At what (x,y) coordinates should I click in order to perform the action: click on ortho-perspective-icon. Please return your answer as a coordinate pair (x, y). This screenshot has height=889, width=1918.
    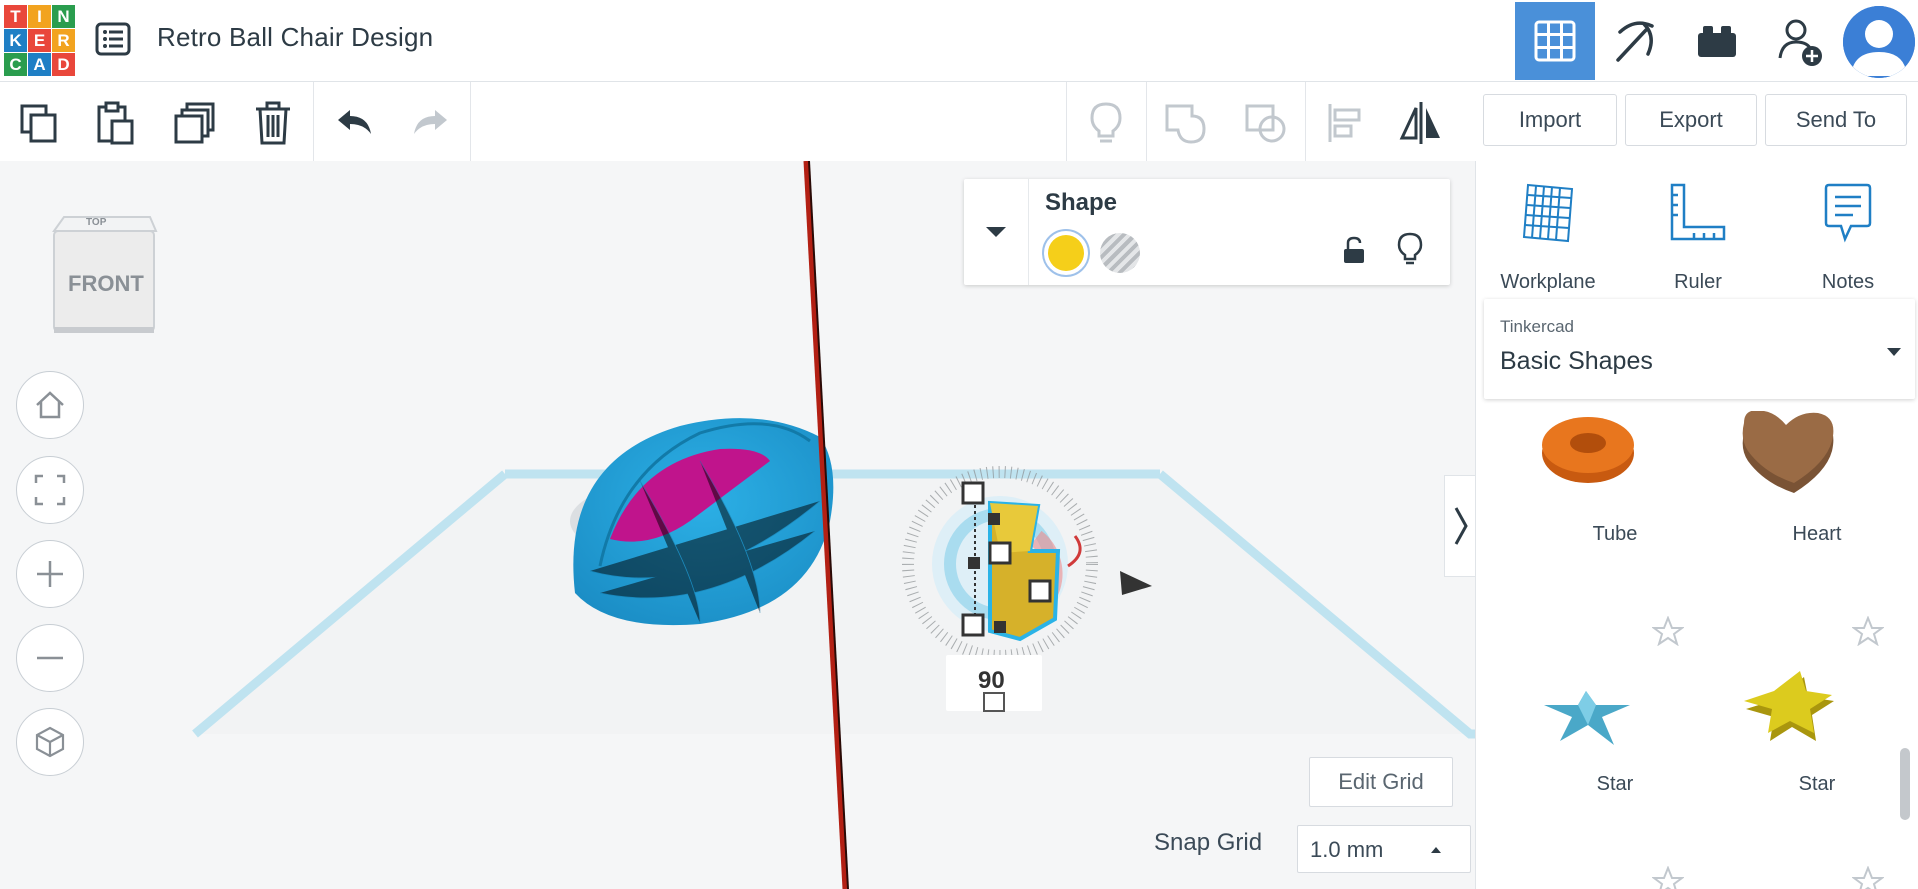
    Looking at the image, I should click on (50, 742).